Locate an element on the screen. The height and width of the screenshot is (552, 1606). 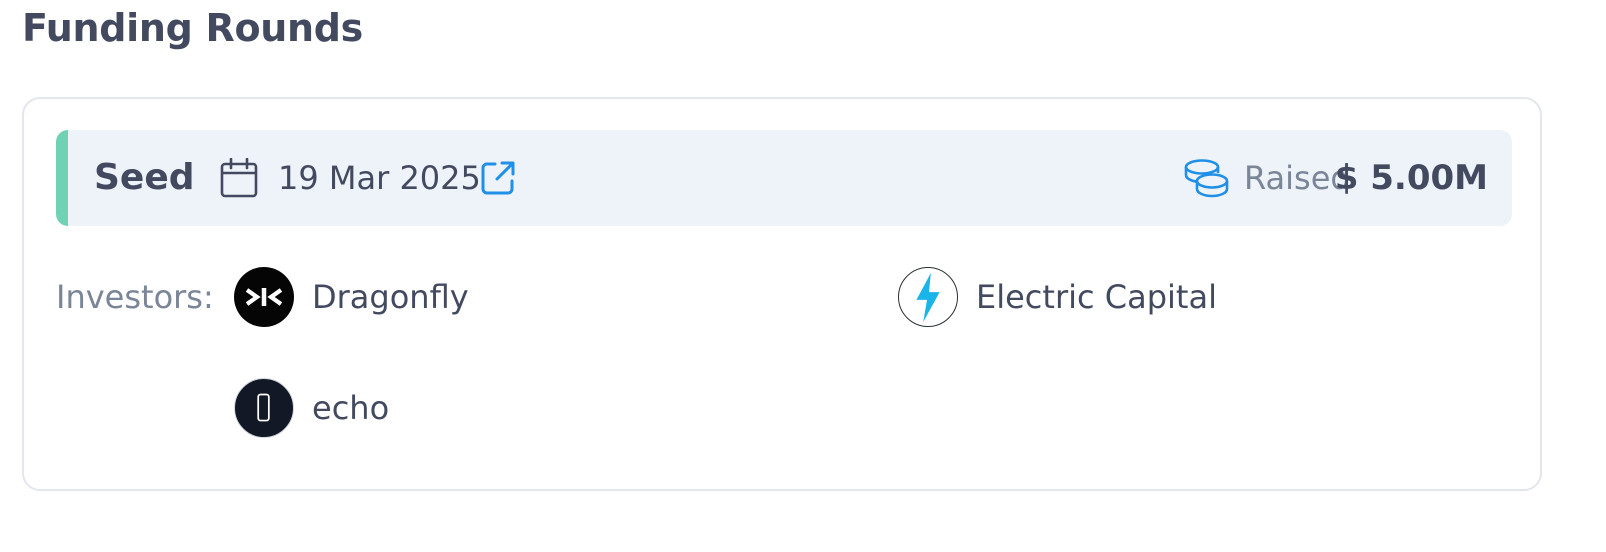
external-link-icon is located at coordinates (498, 178).